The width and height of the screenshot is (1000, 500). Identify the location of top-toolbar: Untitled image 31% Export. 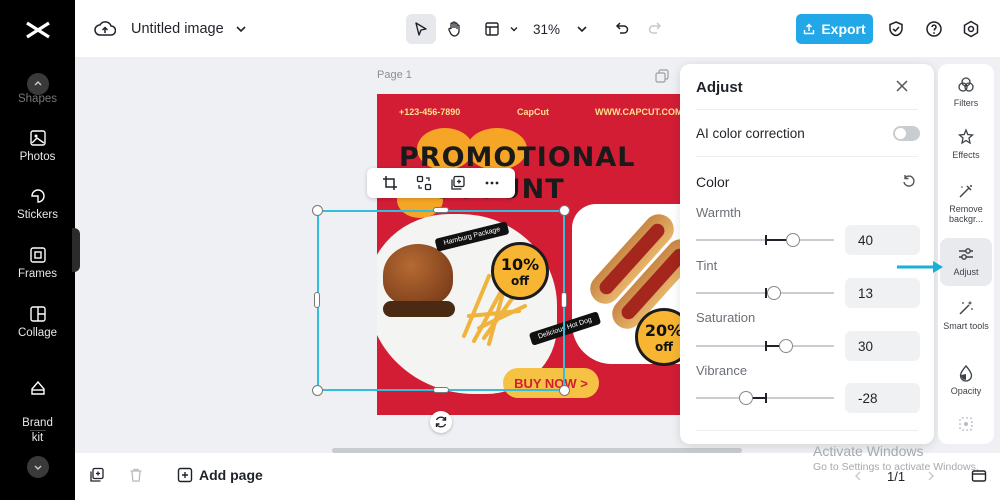
(537, 28).